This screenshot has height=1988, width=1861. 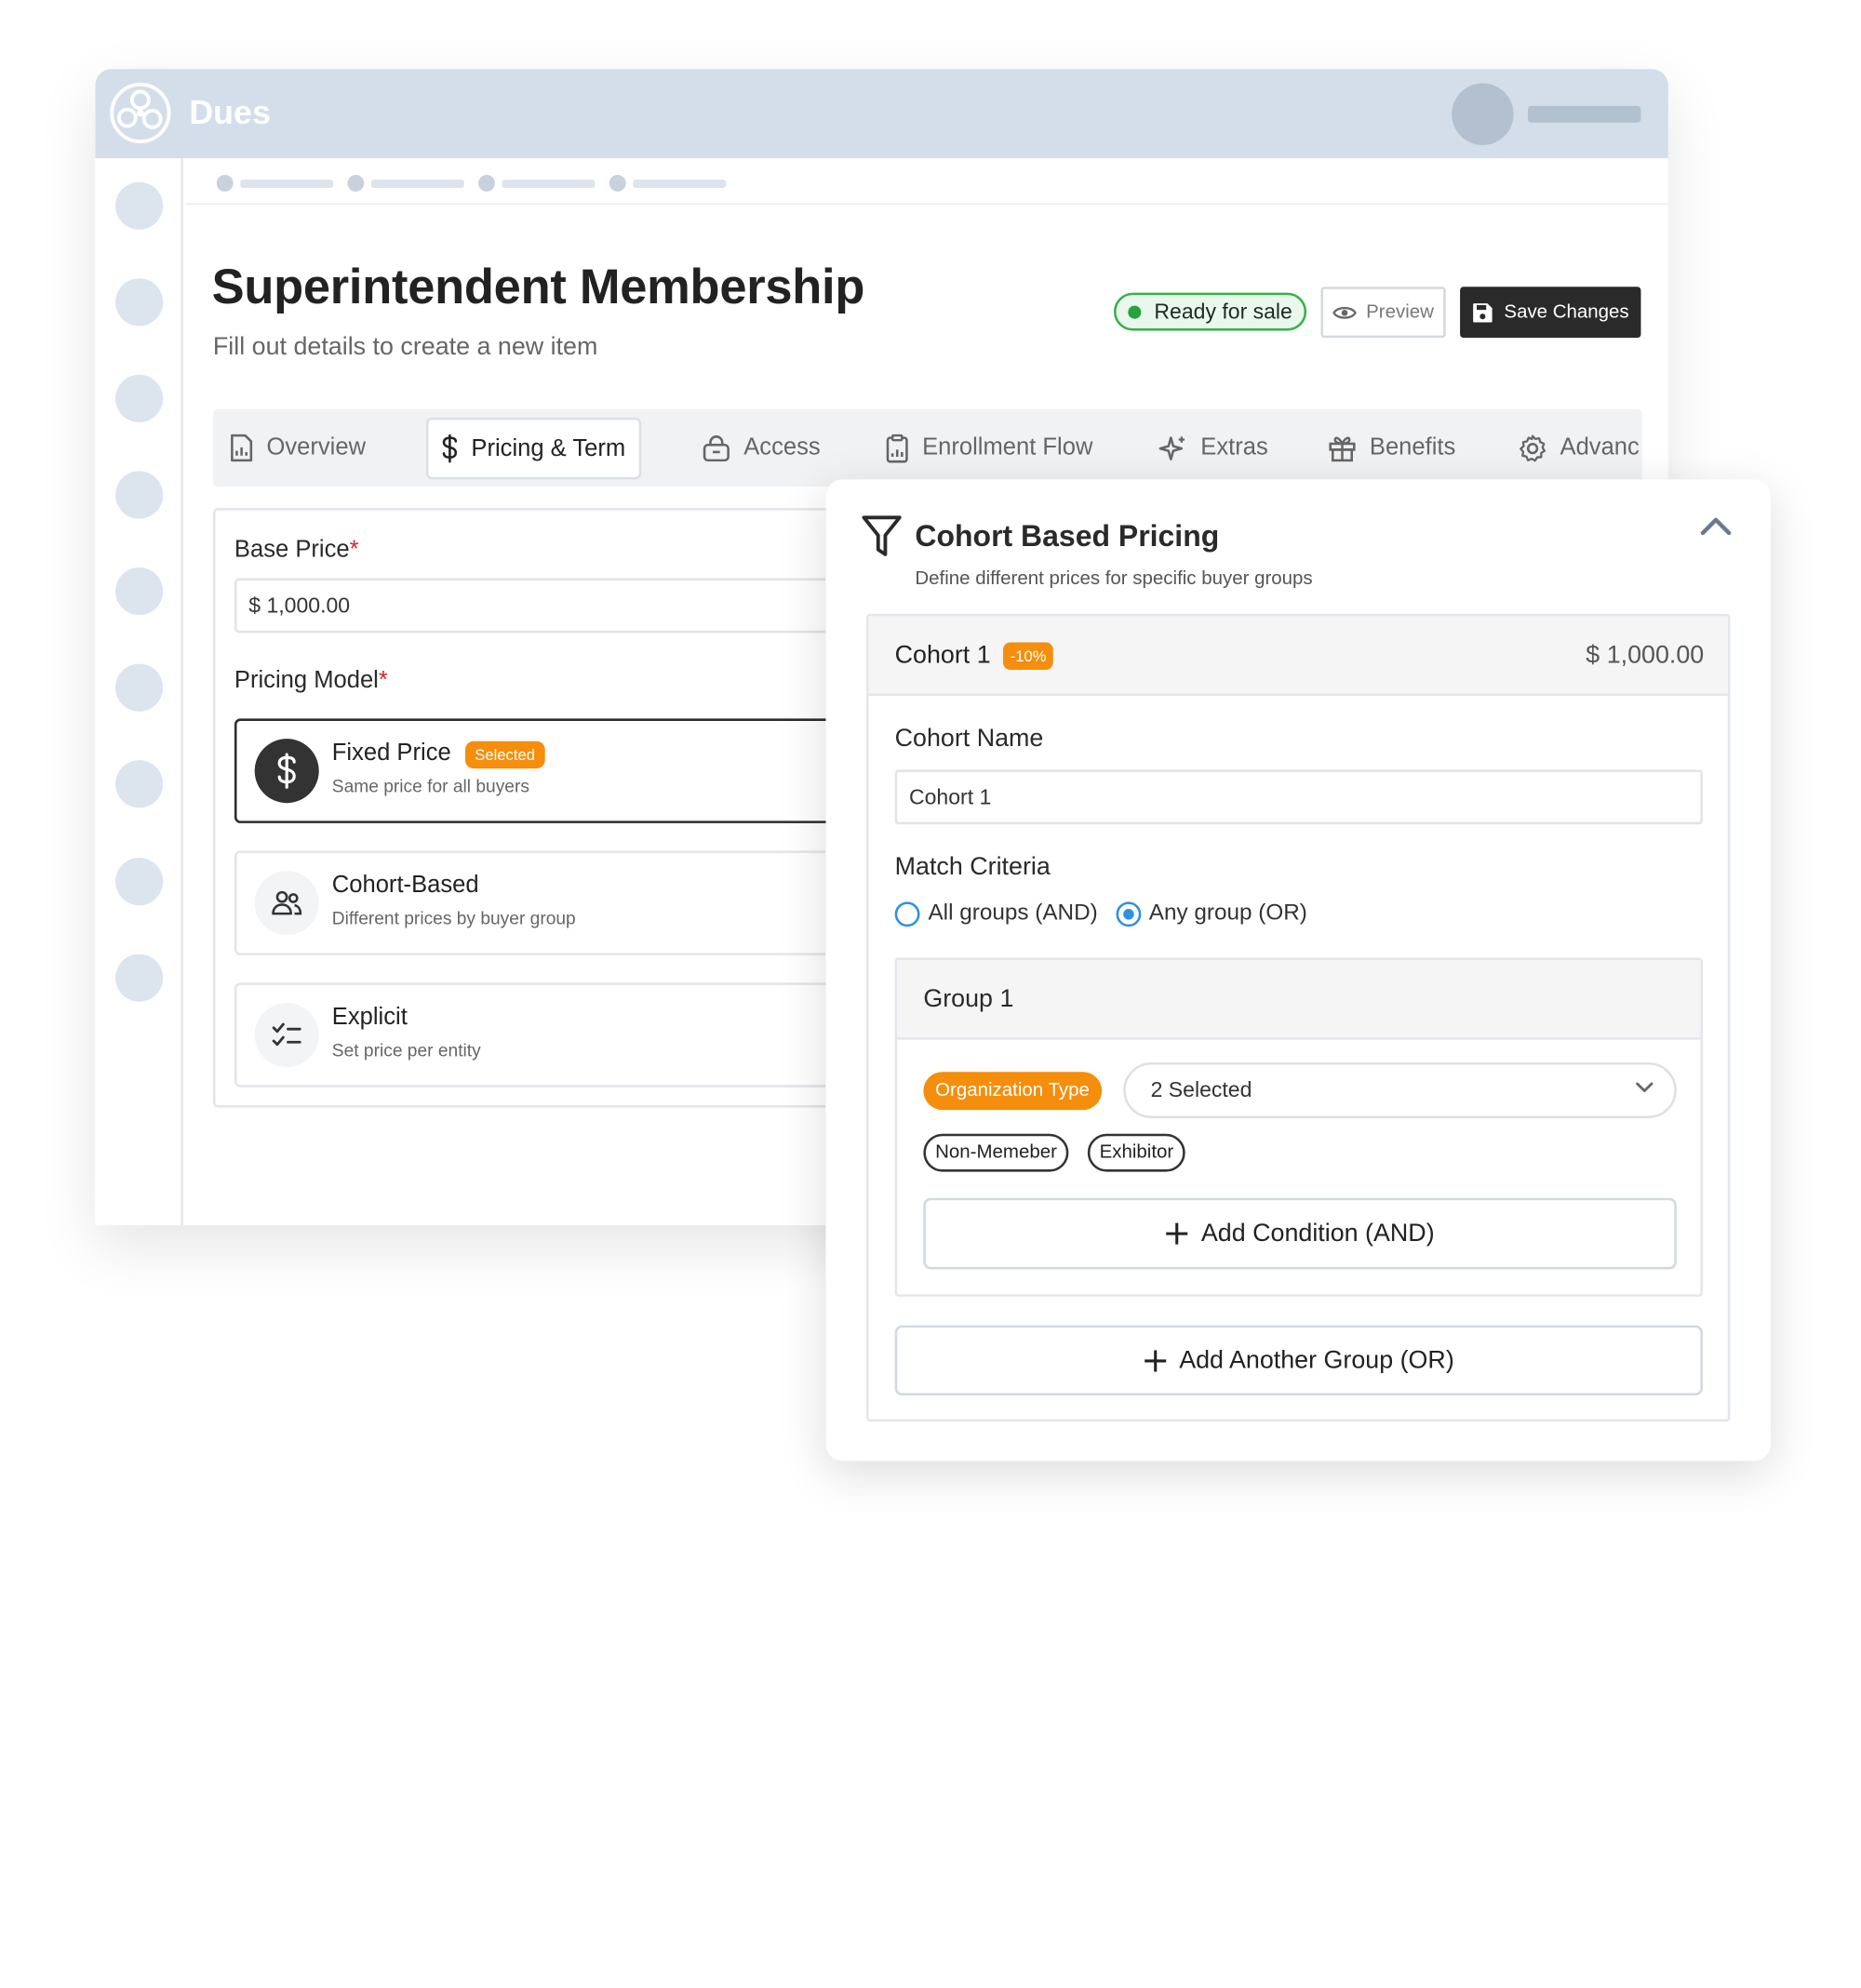 I want to click on tab-overview-label: Overview, so click(x=316, y=447).